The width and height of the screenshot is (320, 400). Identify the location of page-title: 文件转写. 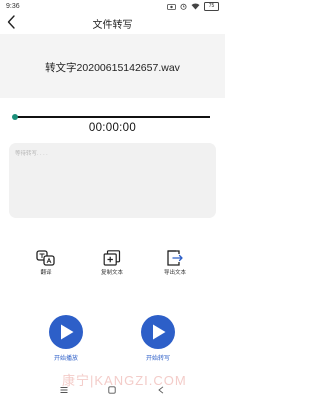
(112, 25).